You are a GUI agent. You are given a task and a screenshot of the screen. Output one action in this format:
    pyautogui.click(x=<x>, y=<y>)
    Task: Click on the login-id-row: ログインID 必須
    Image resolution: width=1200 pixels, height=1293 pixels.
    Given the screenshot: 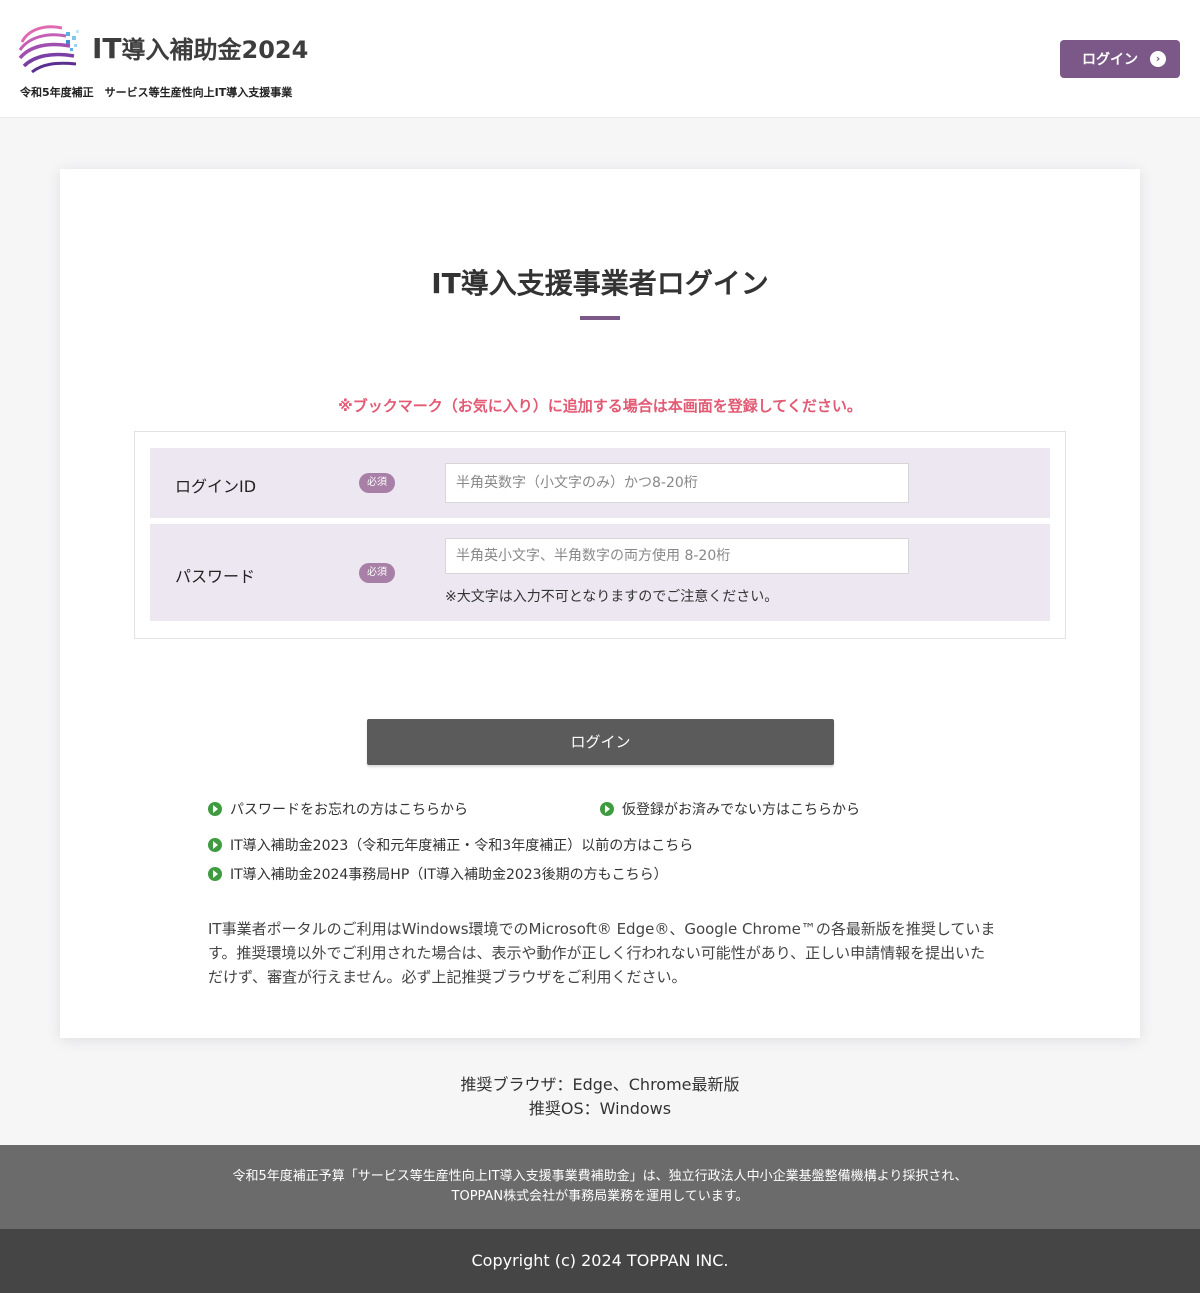 What is the action you would take?
    pyautogui.click(x=600, y=483)
    